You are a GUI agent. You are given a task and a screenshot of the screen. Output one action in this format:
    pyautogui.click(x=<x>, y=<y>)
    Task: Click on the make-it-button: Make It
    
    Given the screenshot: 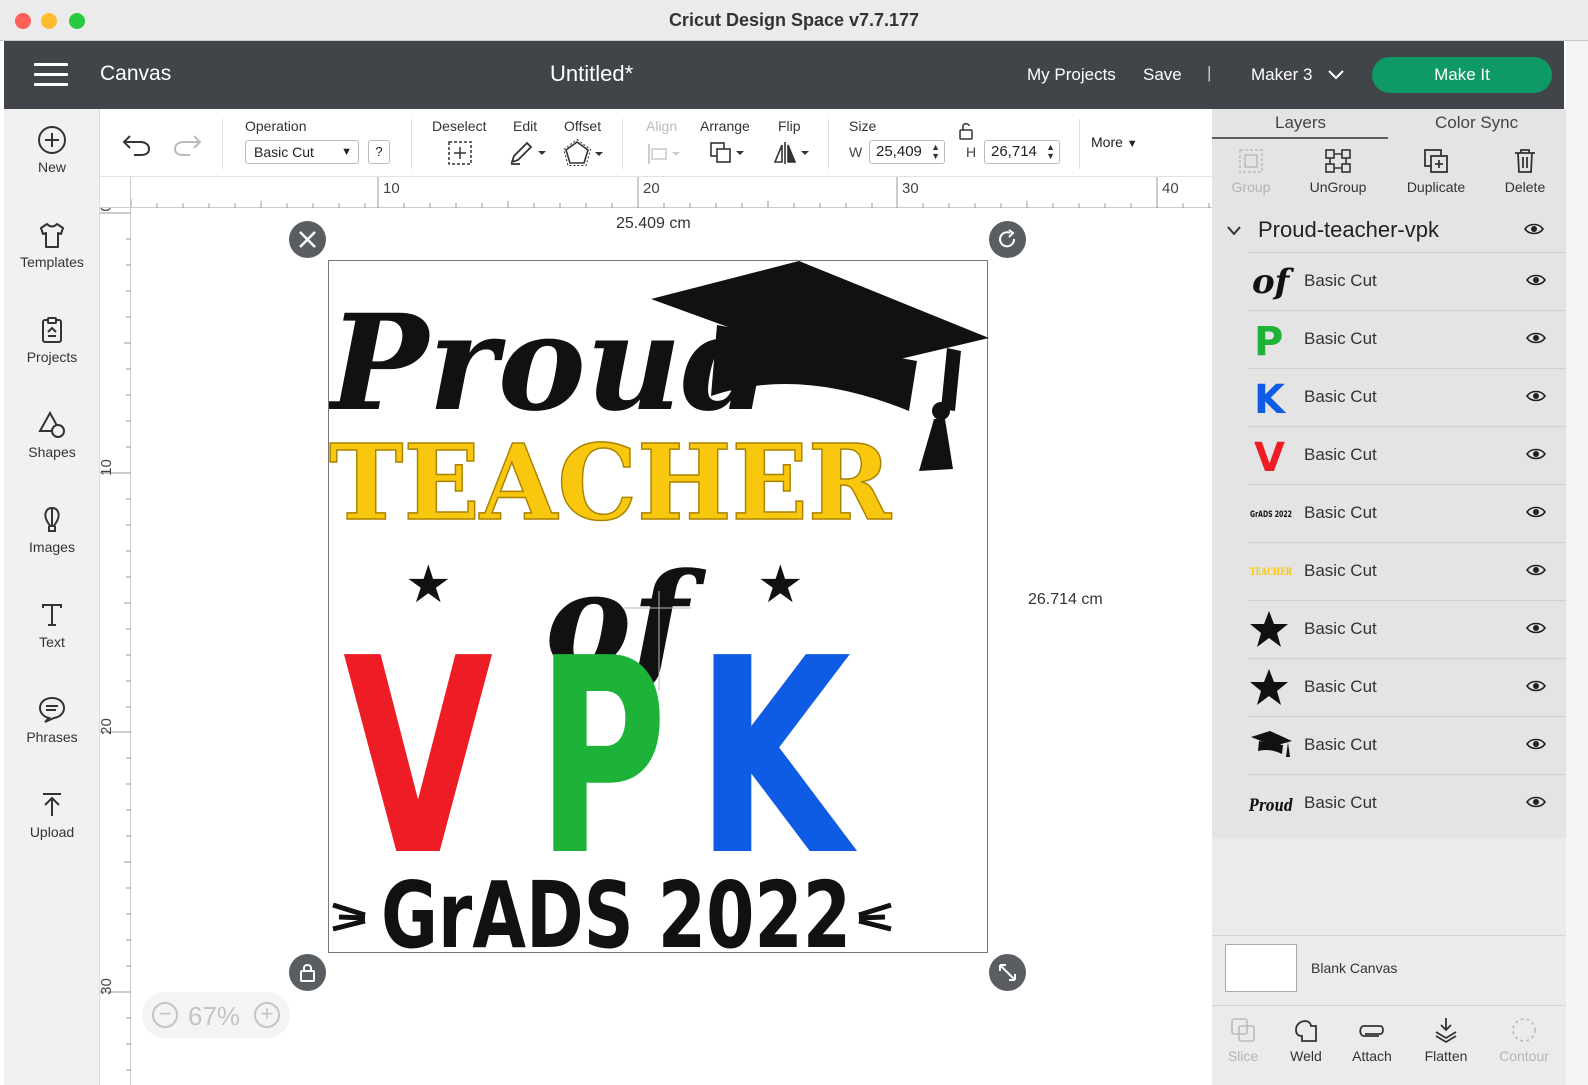 What is the action you would take?
    pyautogui.click(x=1462, y=75)
    